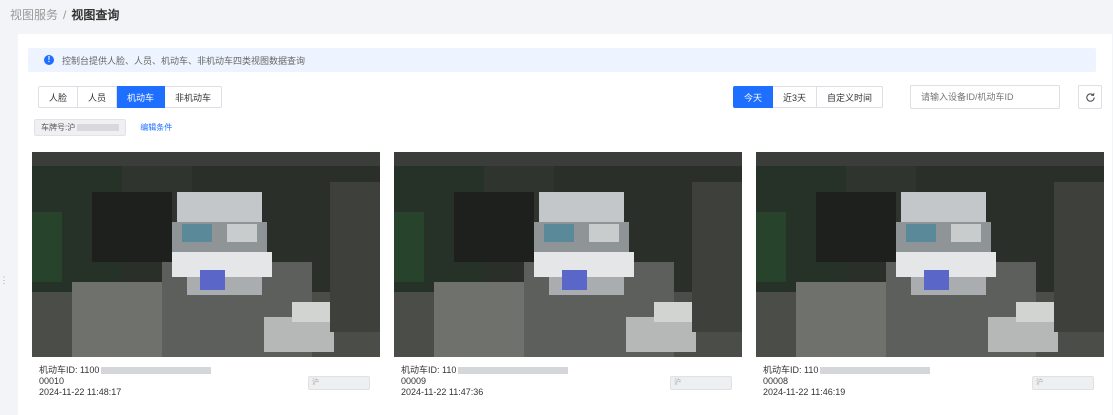 Image resolution: width=1113 pixels, height=415 pixels. What do you see at coordinates (98, 97) in the screenshot?
I see `tab-person: 人员` at bounding box center [98, 97].